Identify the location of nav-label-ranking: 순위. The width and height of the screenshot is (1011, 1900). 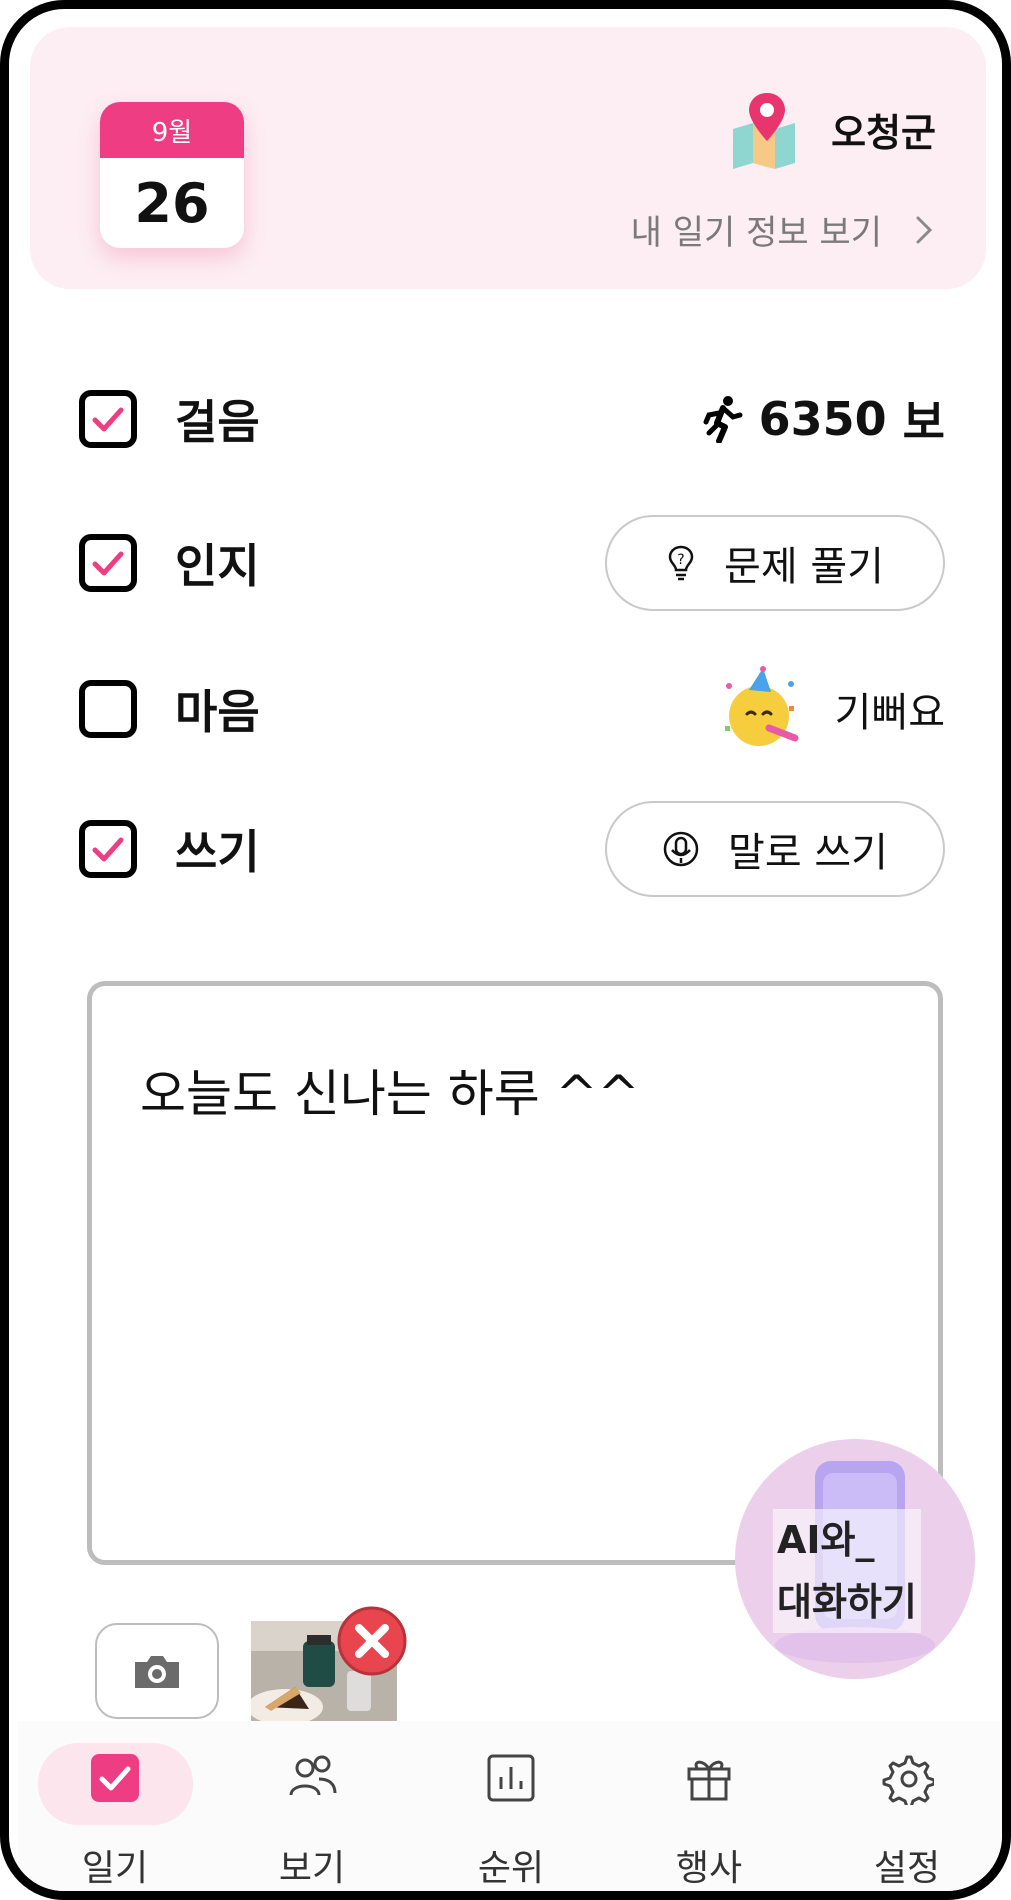
(511, 1868).